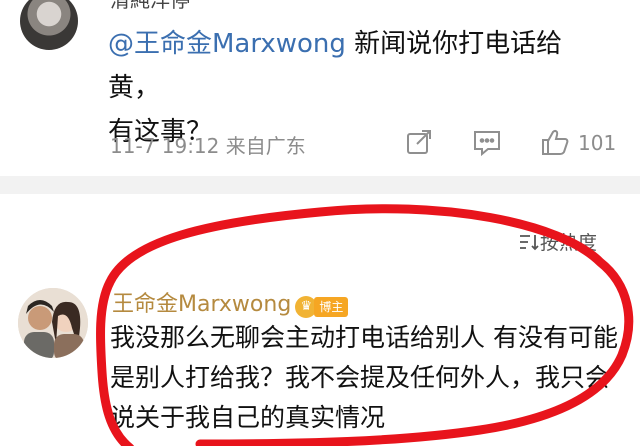  What do you see at coordinates (49, 25) in the screenshot?
I see `commenter-avatar` at bounding box center [49, 25].